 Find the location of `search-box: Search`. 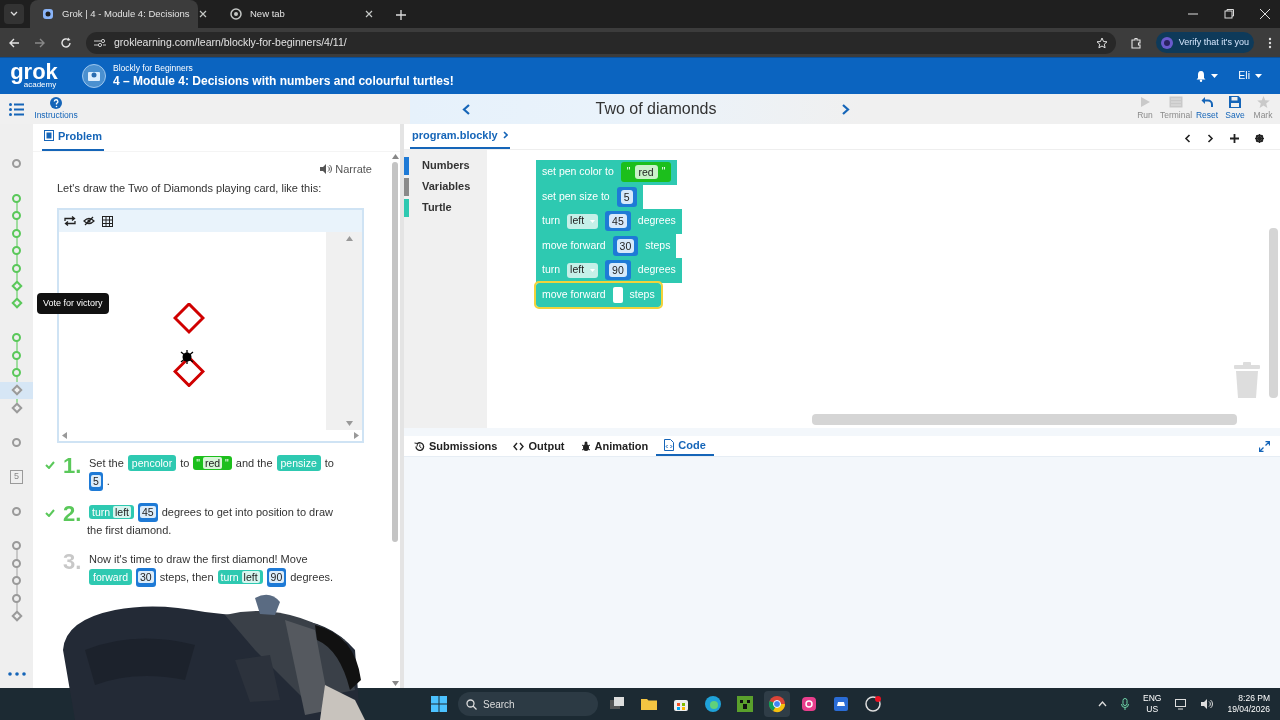

search-box: Search is located at coordinates (528, 704).